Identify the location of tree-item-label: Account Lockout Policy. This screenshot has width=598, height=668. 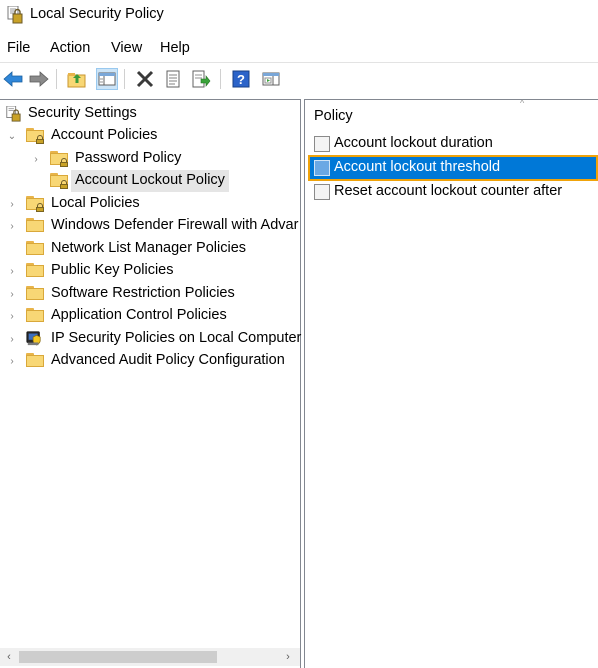
(150, 181).